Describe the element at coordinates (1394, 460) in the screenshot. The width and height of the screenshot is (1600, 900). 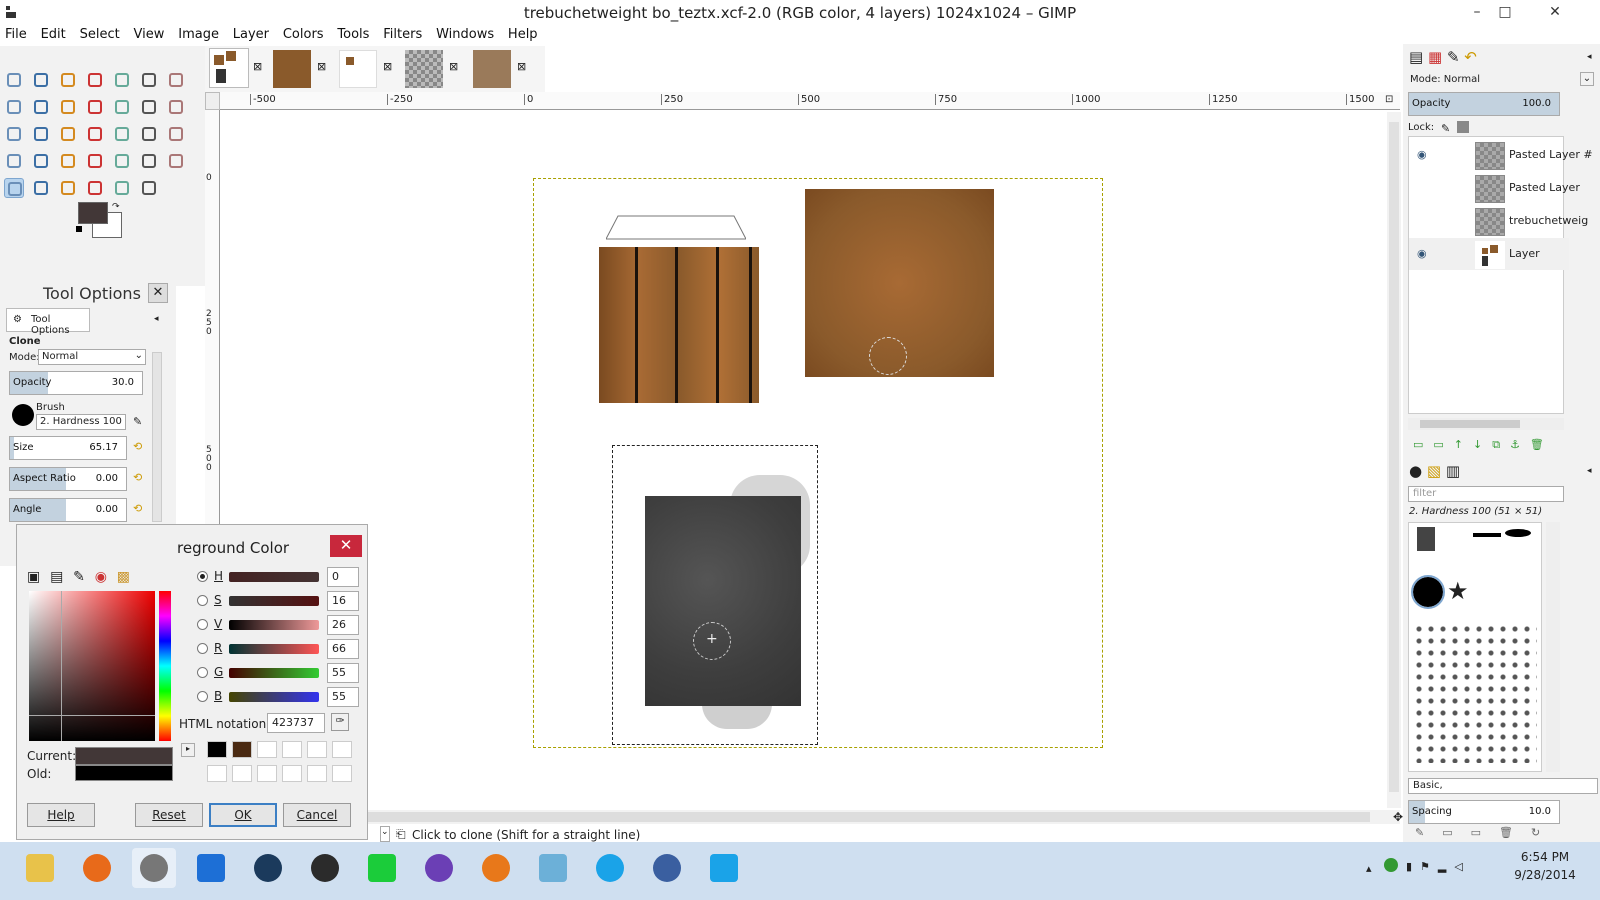
I see `vertical-scrollbar` at that location.